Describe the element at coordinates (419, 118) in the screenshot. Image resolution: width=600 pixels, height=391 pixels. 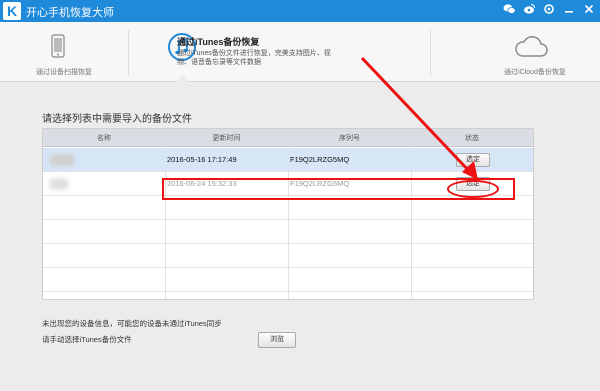
I see `annotation-arrow` at that location.